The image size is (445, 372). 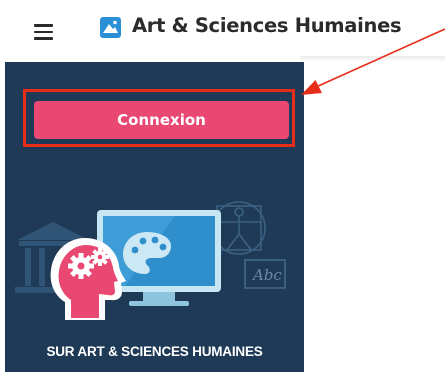 I want to click on text-frame-icon: Abc, so click(x=265, y=274).